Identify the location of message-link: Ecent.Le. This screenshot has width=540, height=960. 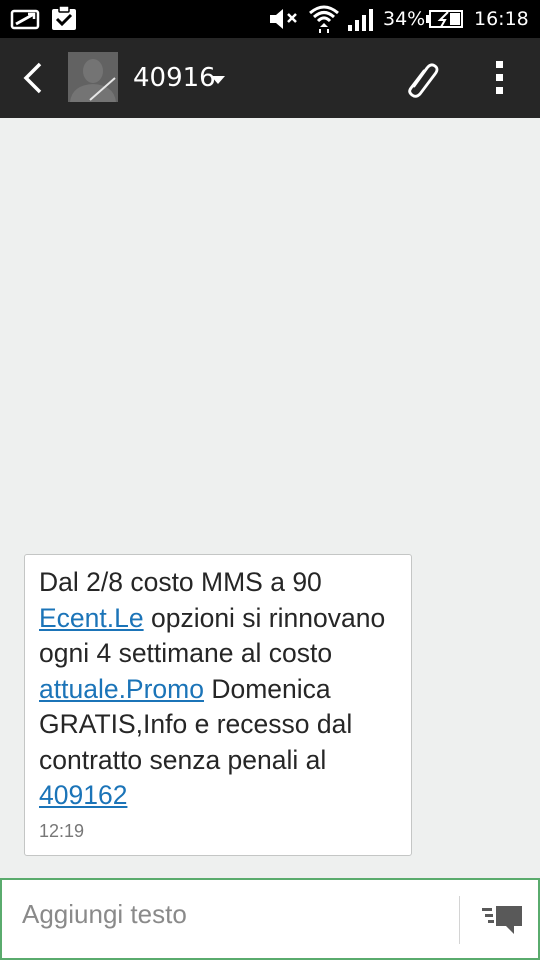
(91, 618).